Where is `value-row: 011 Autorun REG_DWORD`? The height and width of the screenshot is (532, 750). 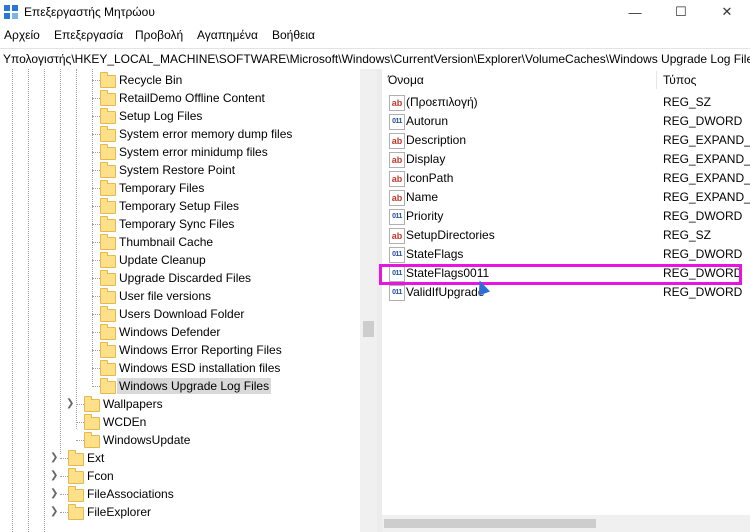
value-row: 011 Autorun REG_DWORD is located at coordinates (566, 121).